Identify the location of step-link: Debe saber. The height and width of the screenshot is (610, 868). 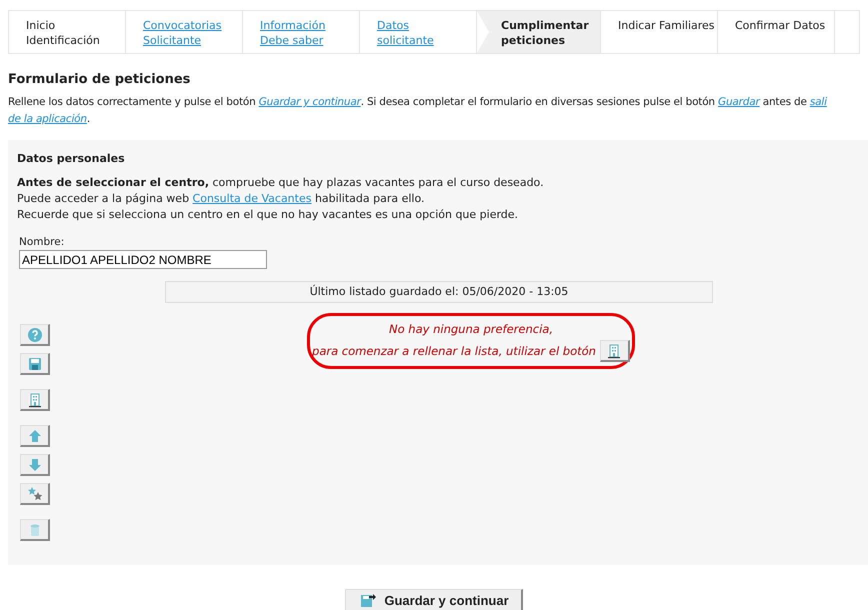
(309, 40).